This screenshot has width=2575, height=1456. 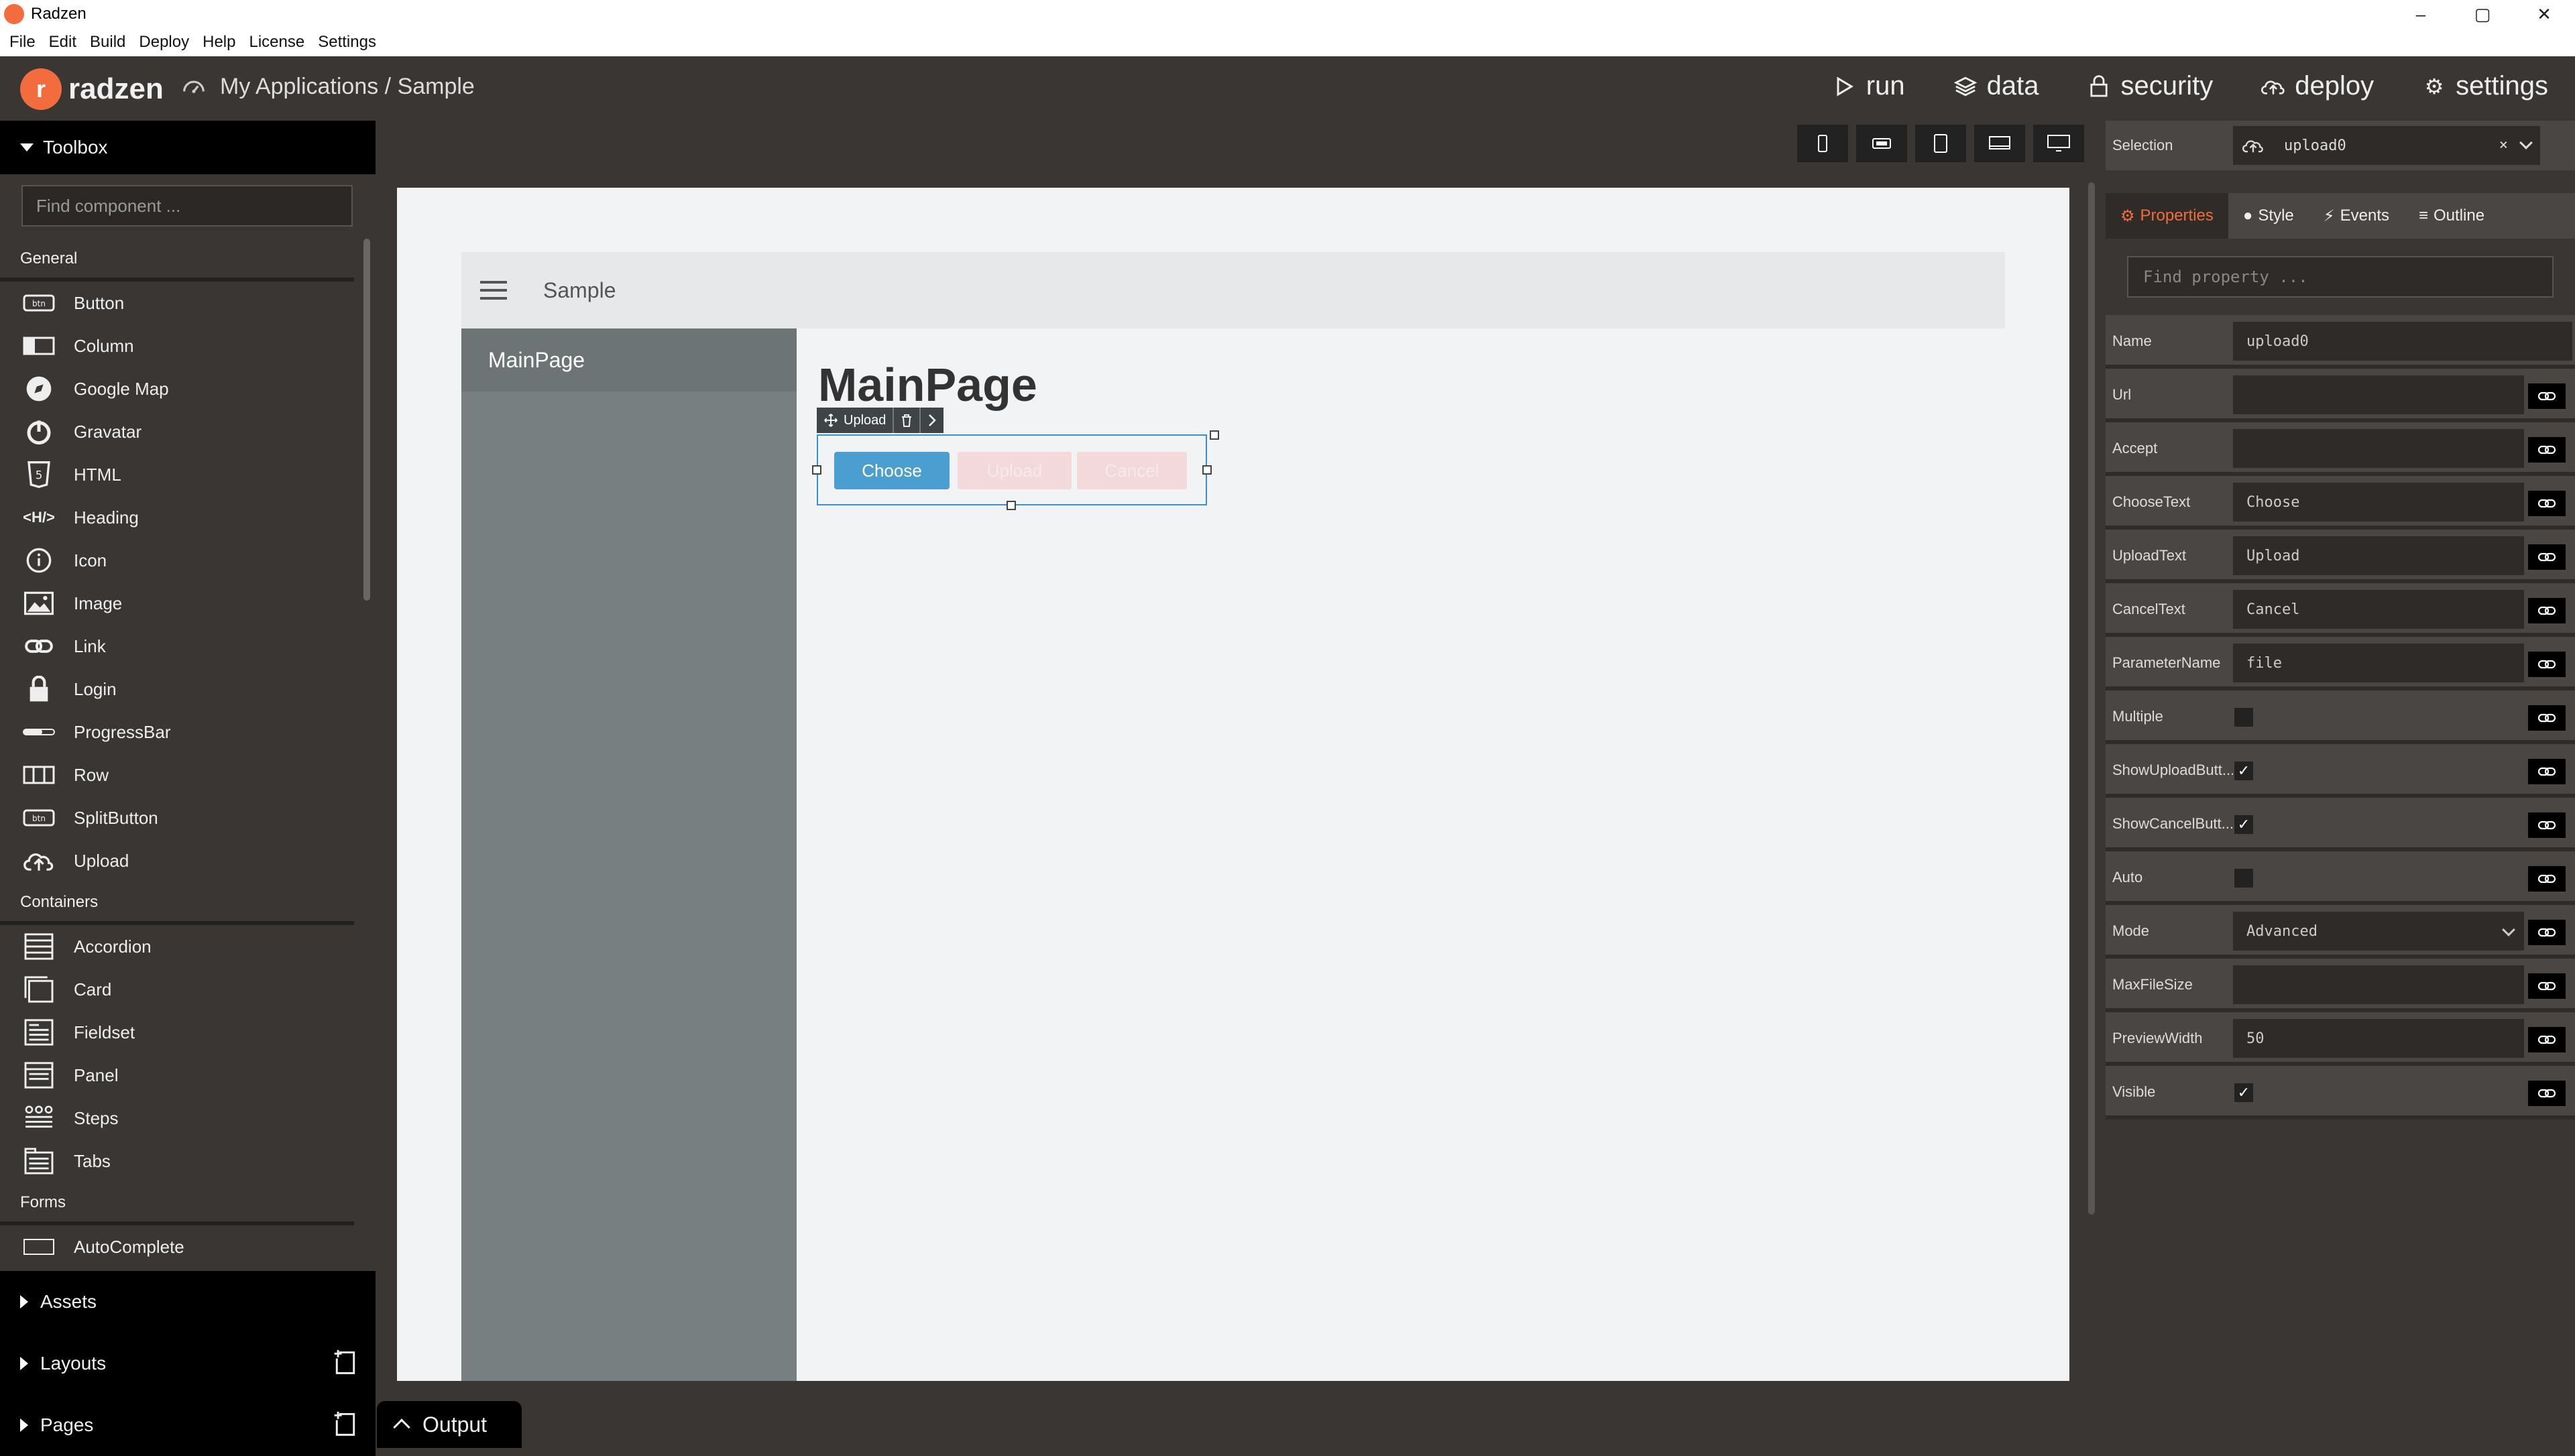 I want to click on brand: r radzen, so click(x=92, y=89).